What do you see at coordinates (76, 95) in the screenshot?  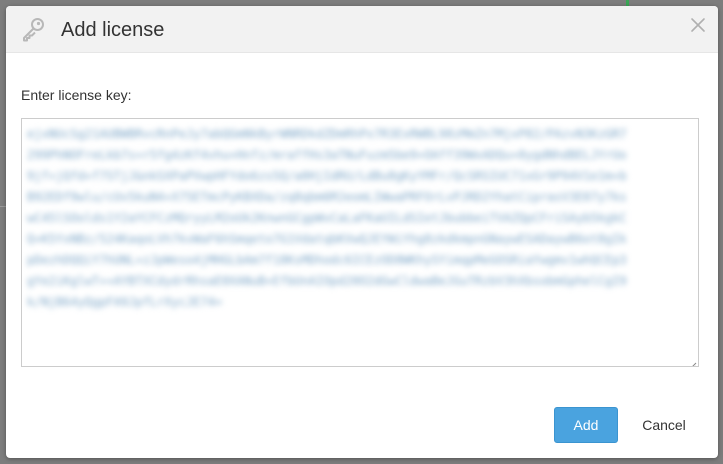 I see `license-key-label: Enter license key:` at bounding box center [76, 95].